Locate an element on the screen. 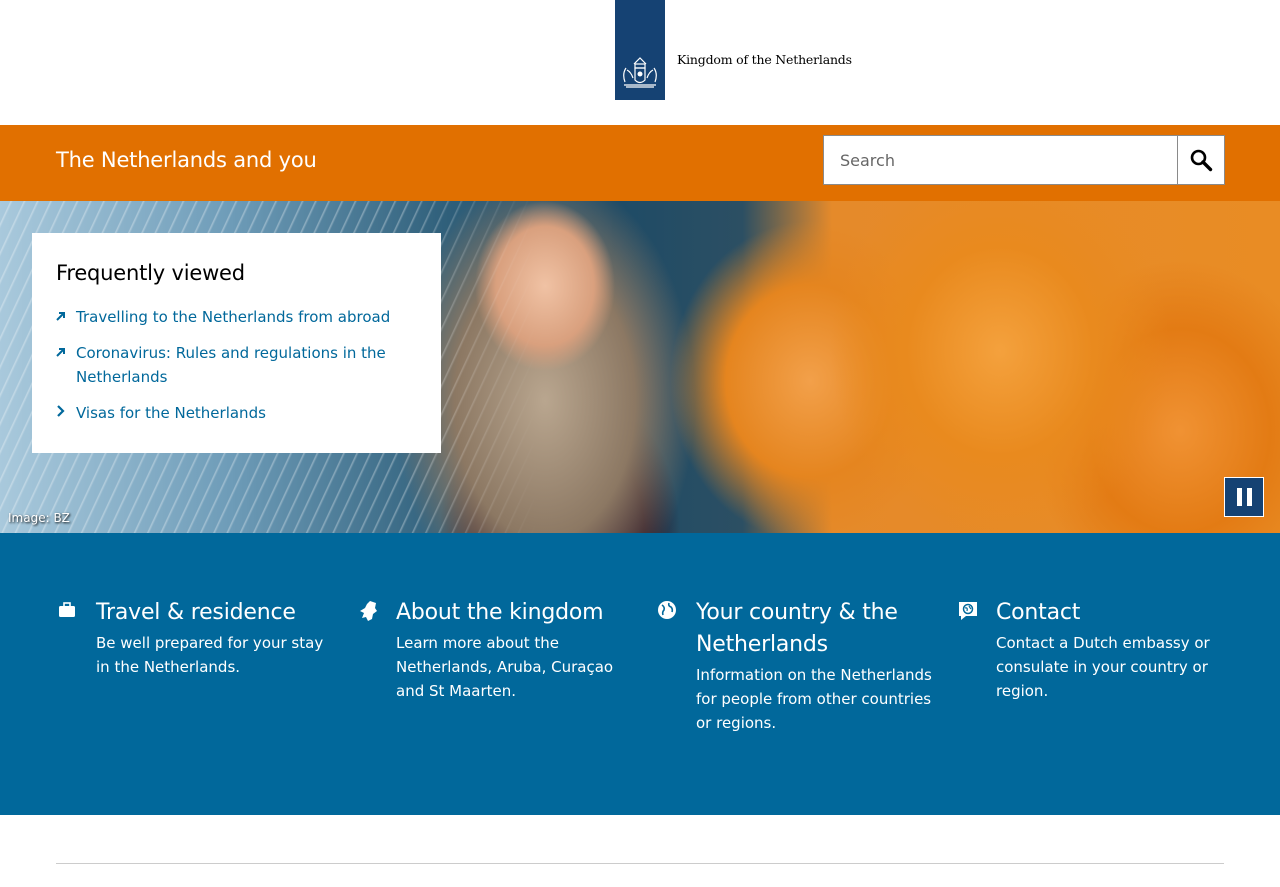 The image size is (1280, 887). globe-icon is located at coordinates (668, 611).